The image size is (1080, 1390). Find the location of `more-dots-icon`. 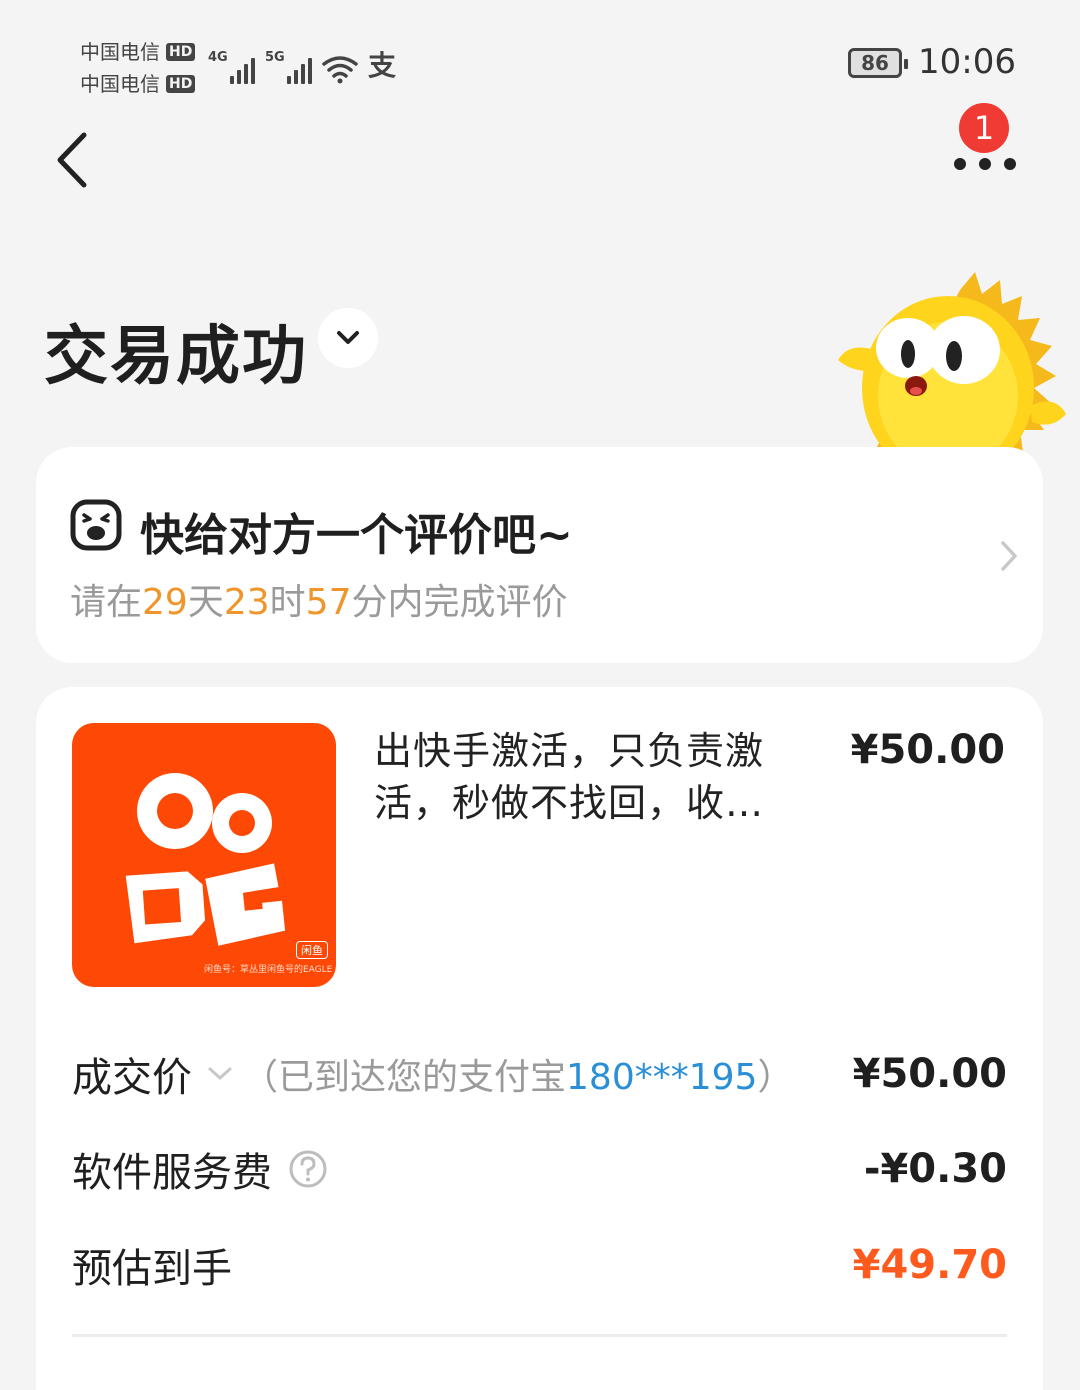

more-dots-icon is located at coordinates (985, 164).